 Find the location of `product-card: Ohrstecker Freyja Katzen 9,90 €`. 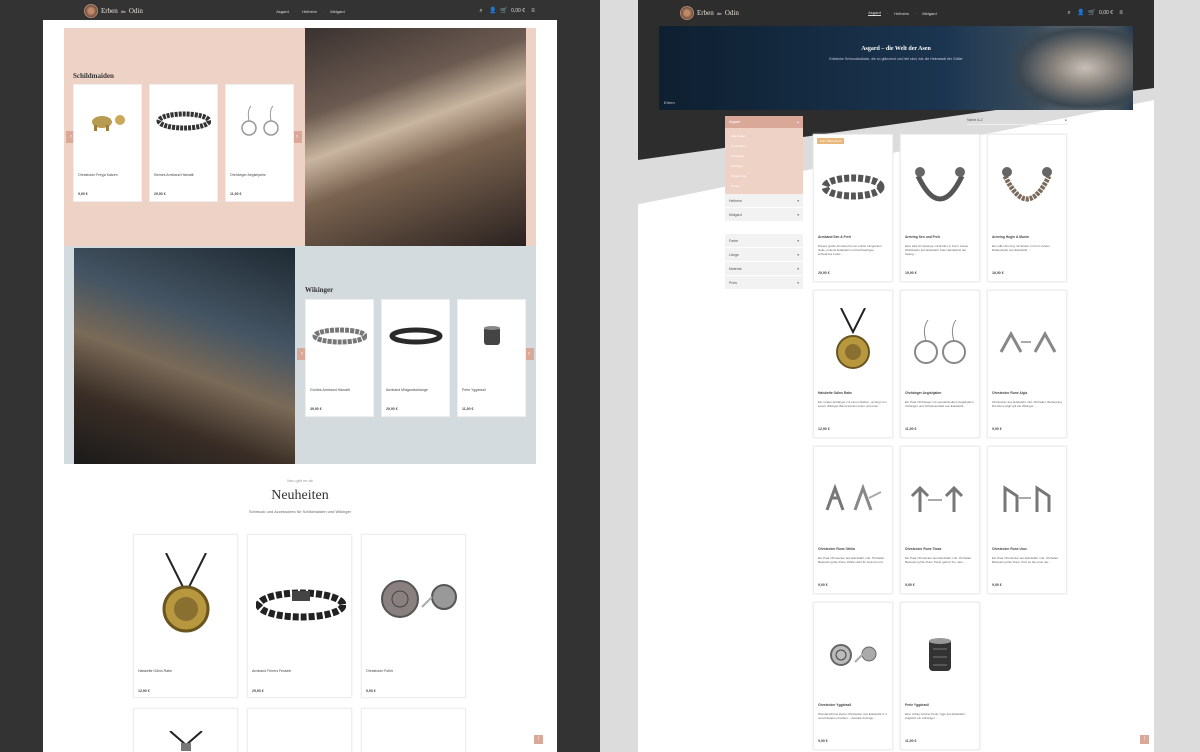

product-card: Ohrstecker Freyja Katzen 9,90 € is located at coordinates (107, 143).